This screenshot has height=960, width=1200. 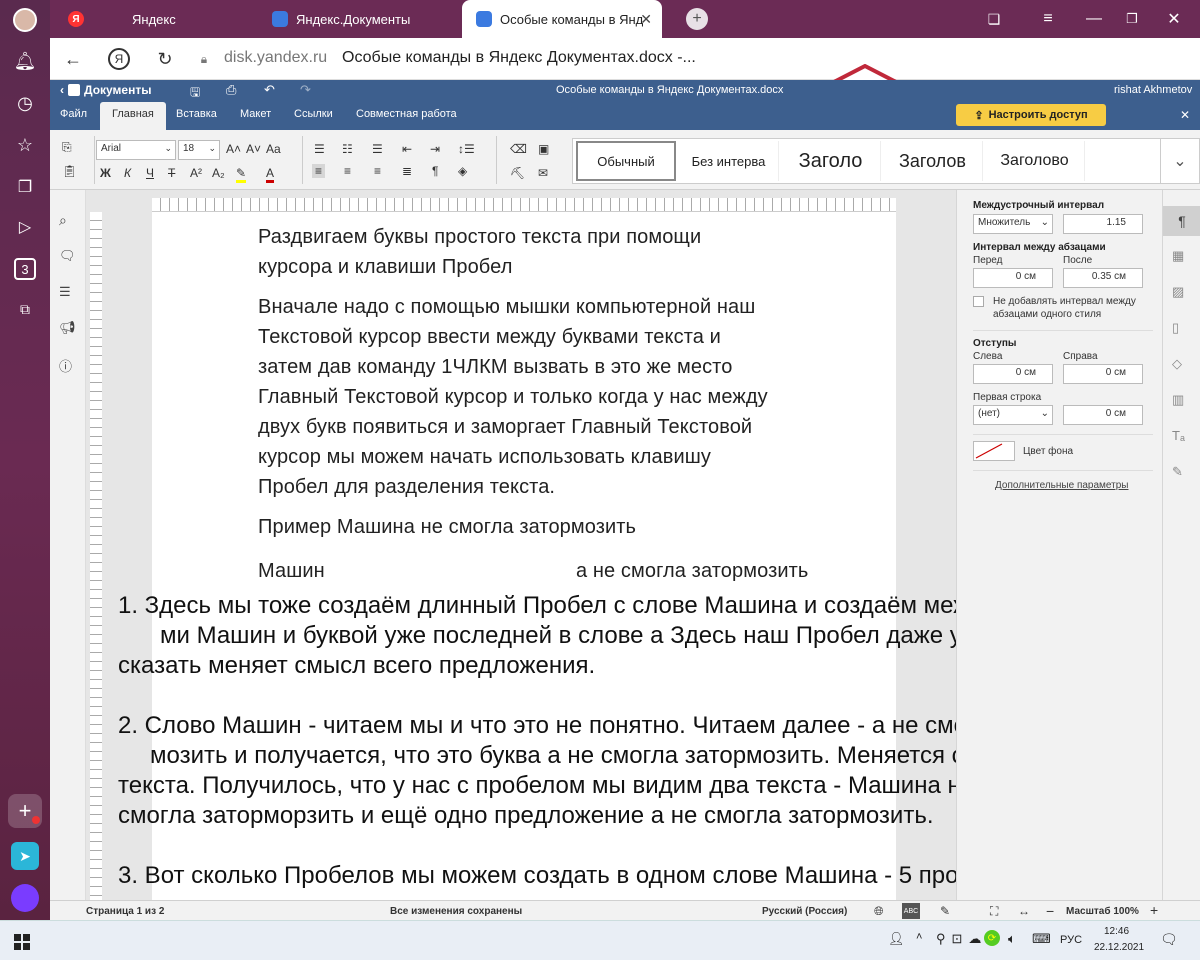 What do you see at coordinates (646, 19) in the screenshot?
I see `close-tab-icon: ✕` at bounding box center [646, 19].